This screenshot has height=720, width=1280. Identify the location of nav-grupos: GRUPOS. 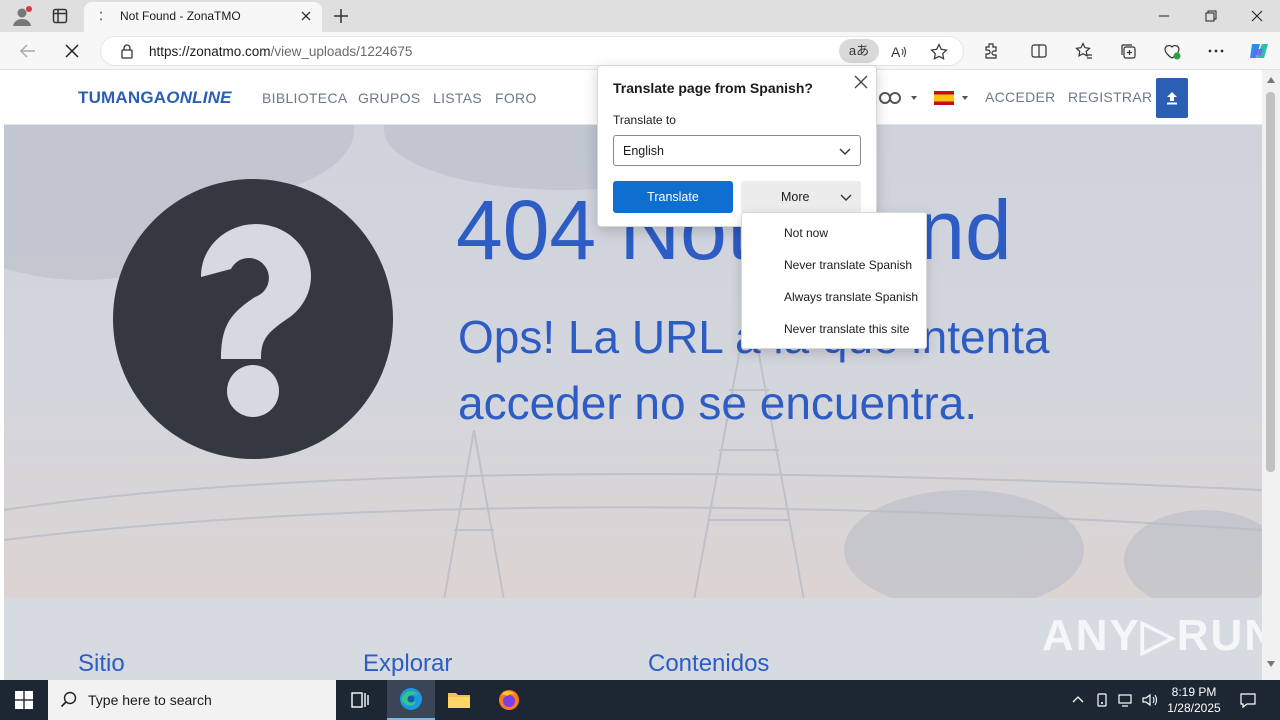
(389, 98).